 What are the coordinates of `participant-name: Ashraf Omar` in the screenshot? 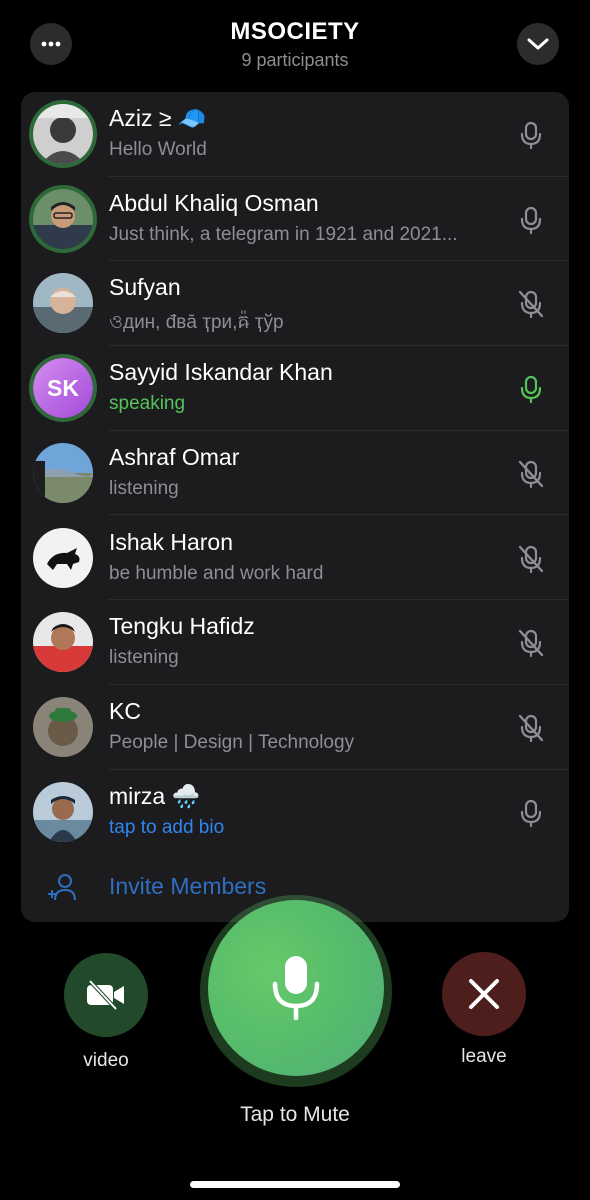 It's located at (174, 456).